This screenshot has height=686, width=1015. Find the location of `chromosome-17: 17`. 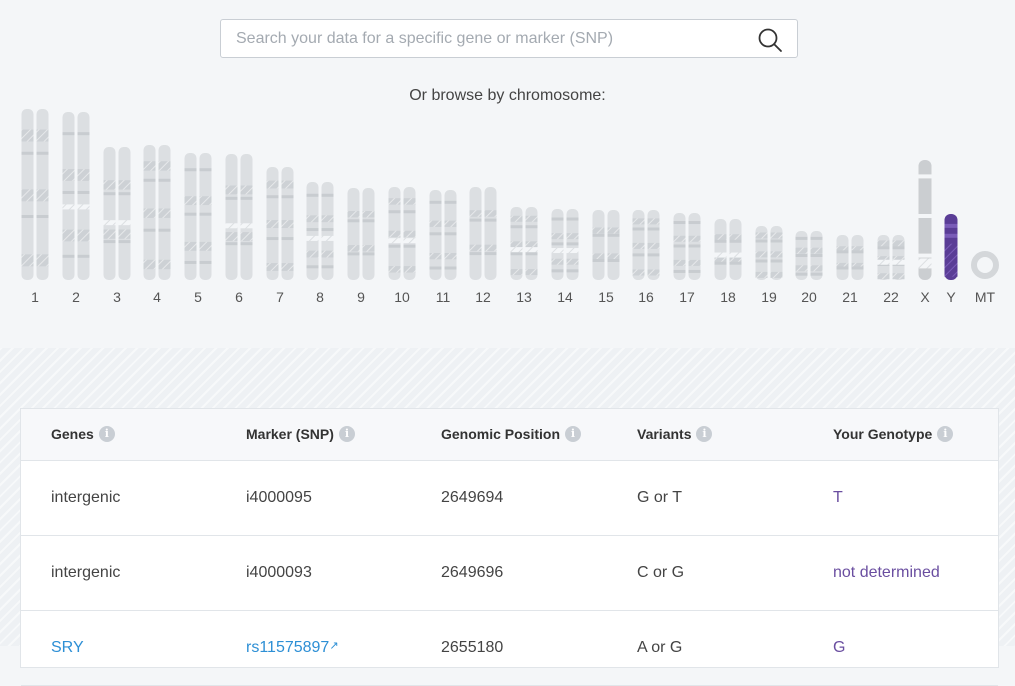

chromosome-17: 17 is located at coordinates (687, 259).